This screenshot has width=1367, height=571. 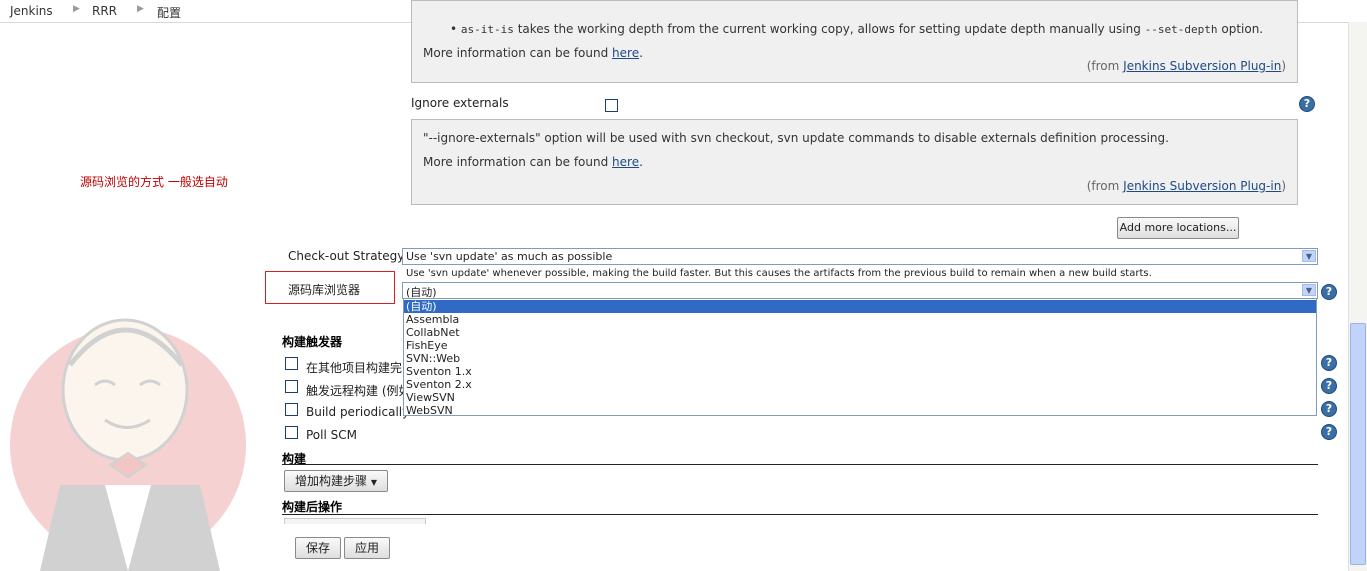 I want to click on depth-plugin-link: Jenkins Subversion Plug-in, so click(x=1202, y=66).